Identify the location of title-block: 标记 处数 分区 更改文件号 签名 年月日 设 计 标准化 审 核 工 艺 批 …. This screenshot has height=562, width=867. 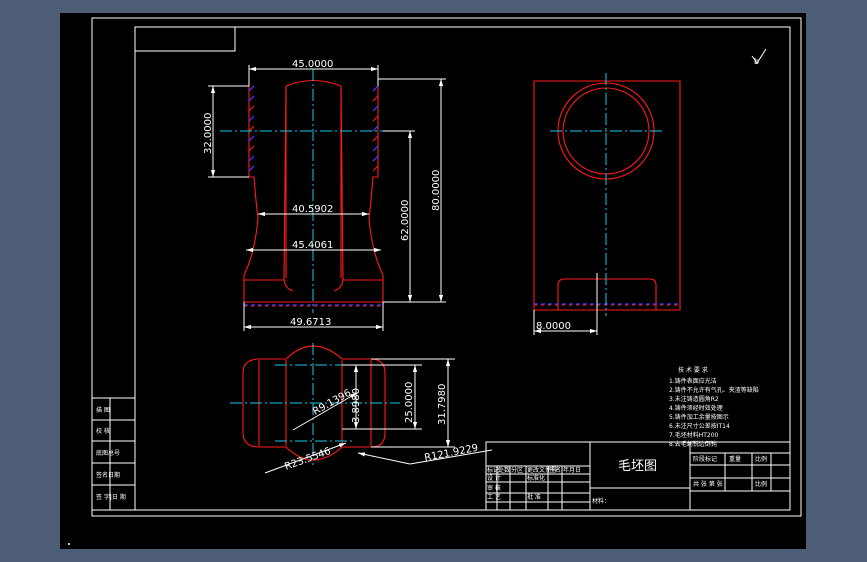
(638, 476).